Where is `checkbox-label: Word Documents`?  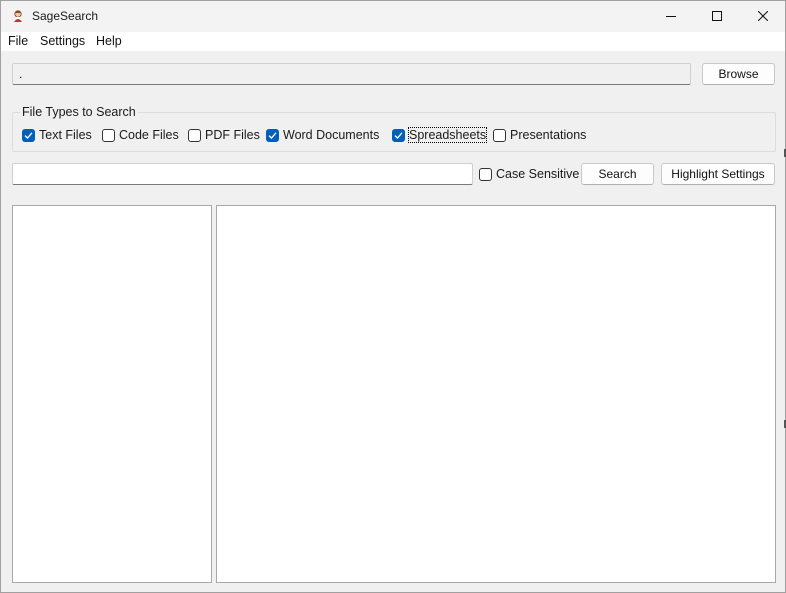 checkbox-label: Word Documents is located at coordinates (331, 135).